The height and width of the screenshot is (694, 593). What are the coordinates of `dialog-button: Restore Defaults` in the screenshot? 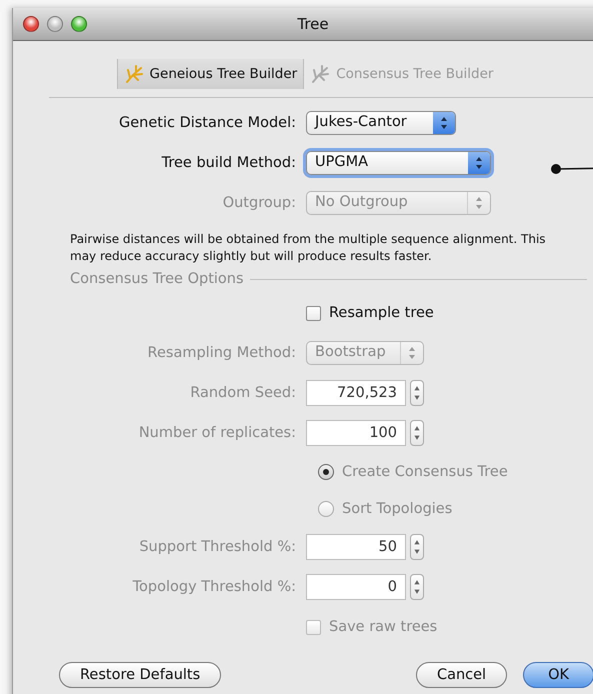 It's located at (140, 675).